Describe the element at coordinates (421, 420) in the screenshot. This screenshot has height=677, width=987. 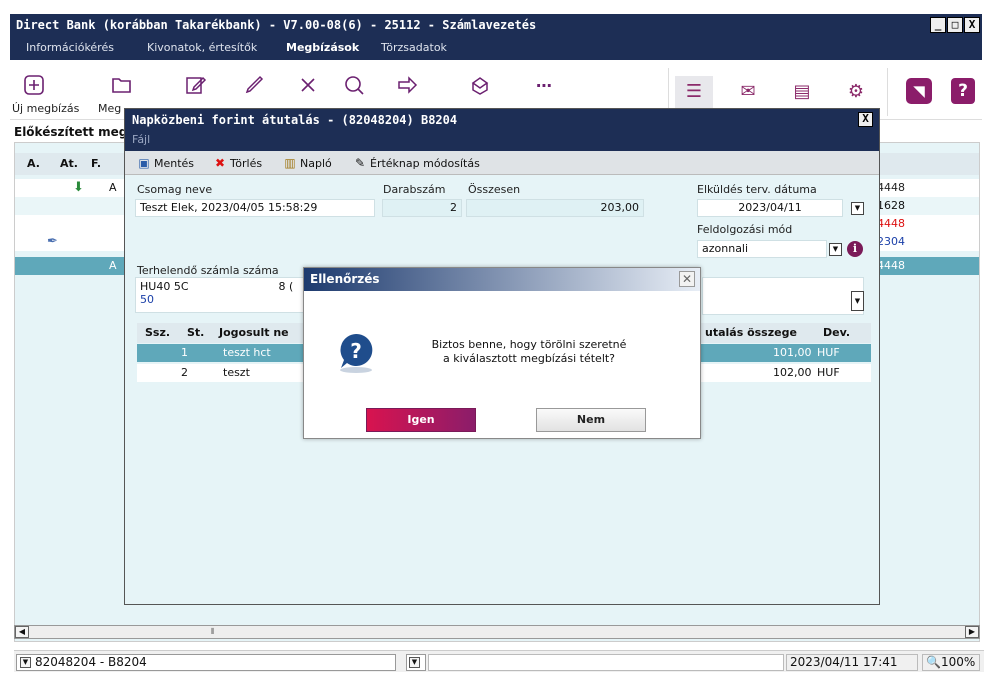
I see `yes-button: Igen` at that location.